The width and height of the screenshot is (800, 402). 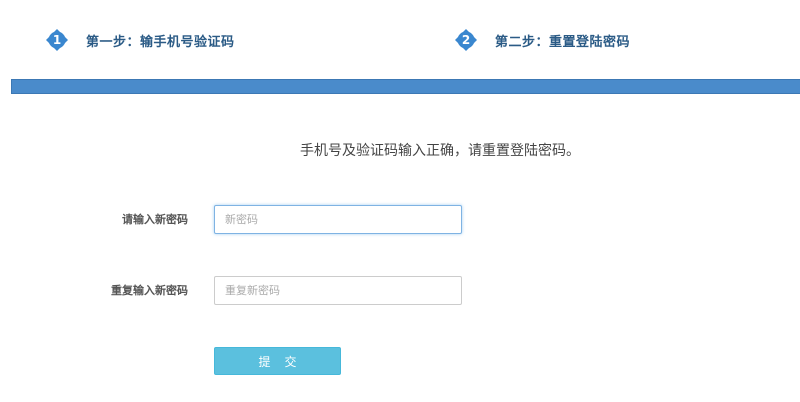 I want to click on step-2-indicator: 2 第二步：重置登陆密码, so click(x=542, y=40).